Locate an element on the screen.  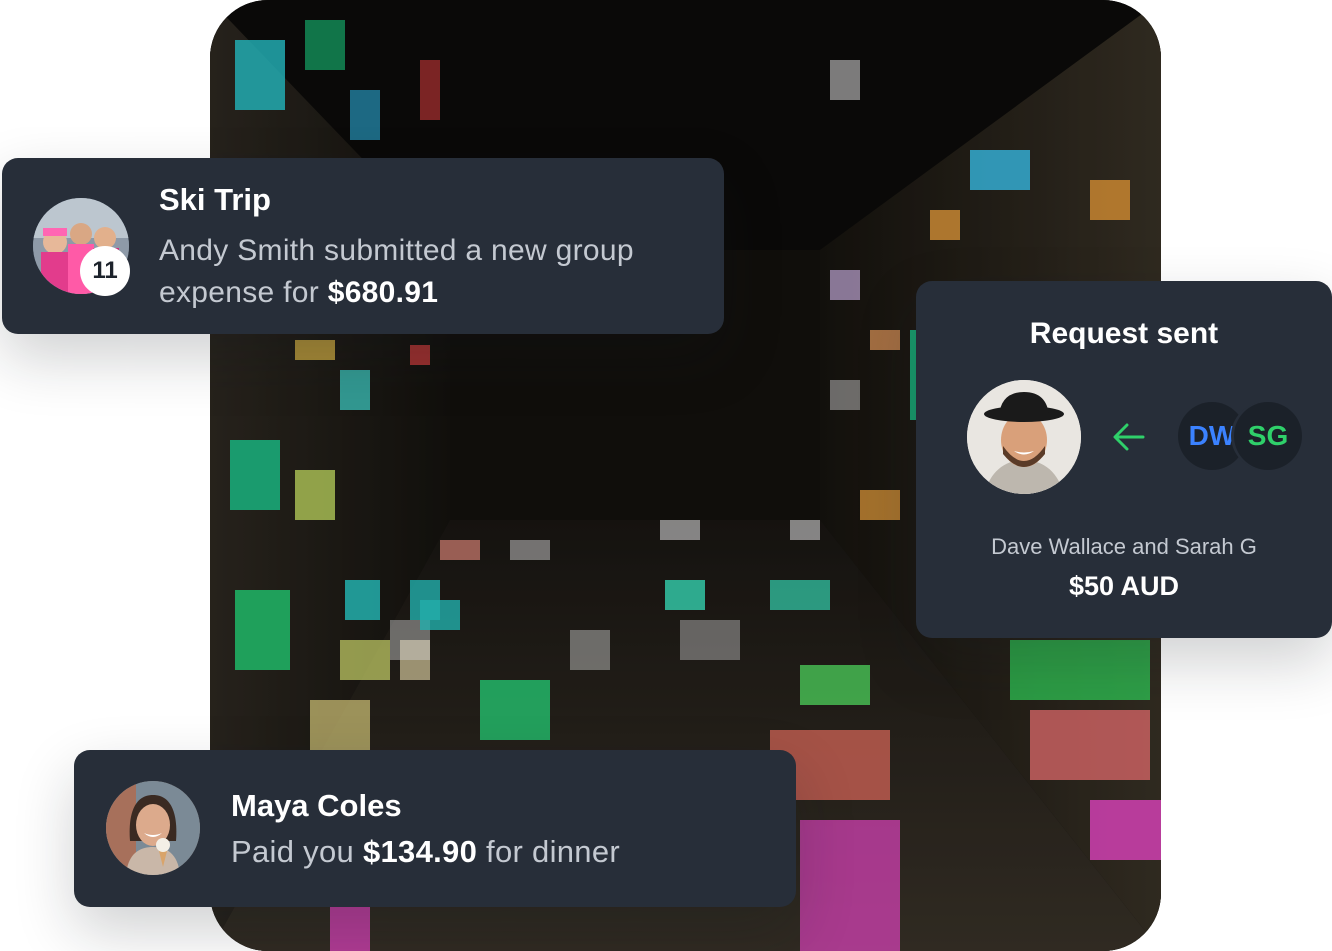
recipient-names: Dave Wallace and Sarah G is located at coordinates (1124, 546).